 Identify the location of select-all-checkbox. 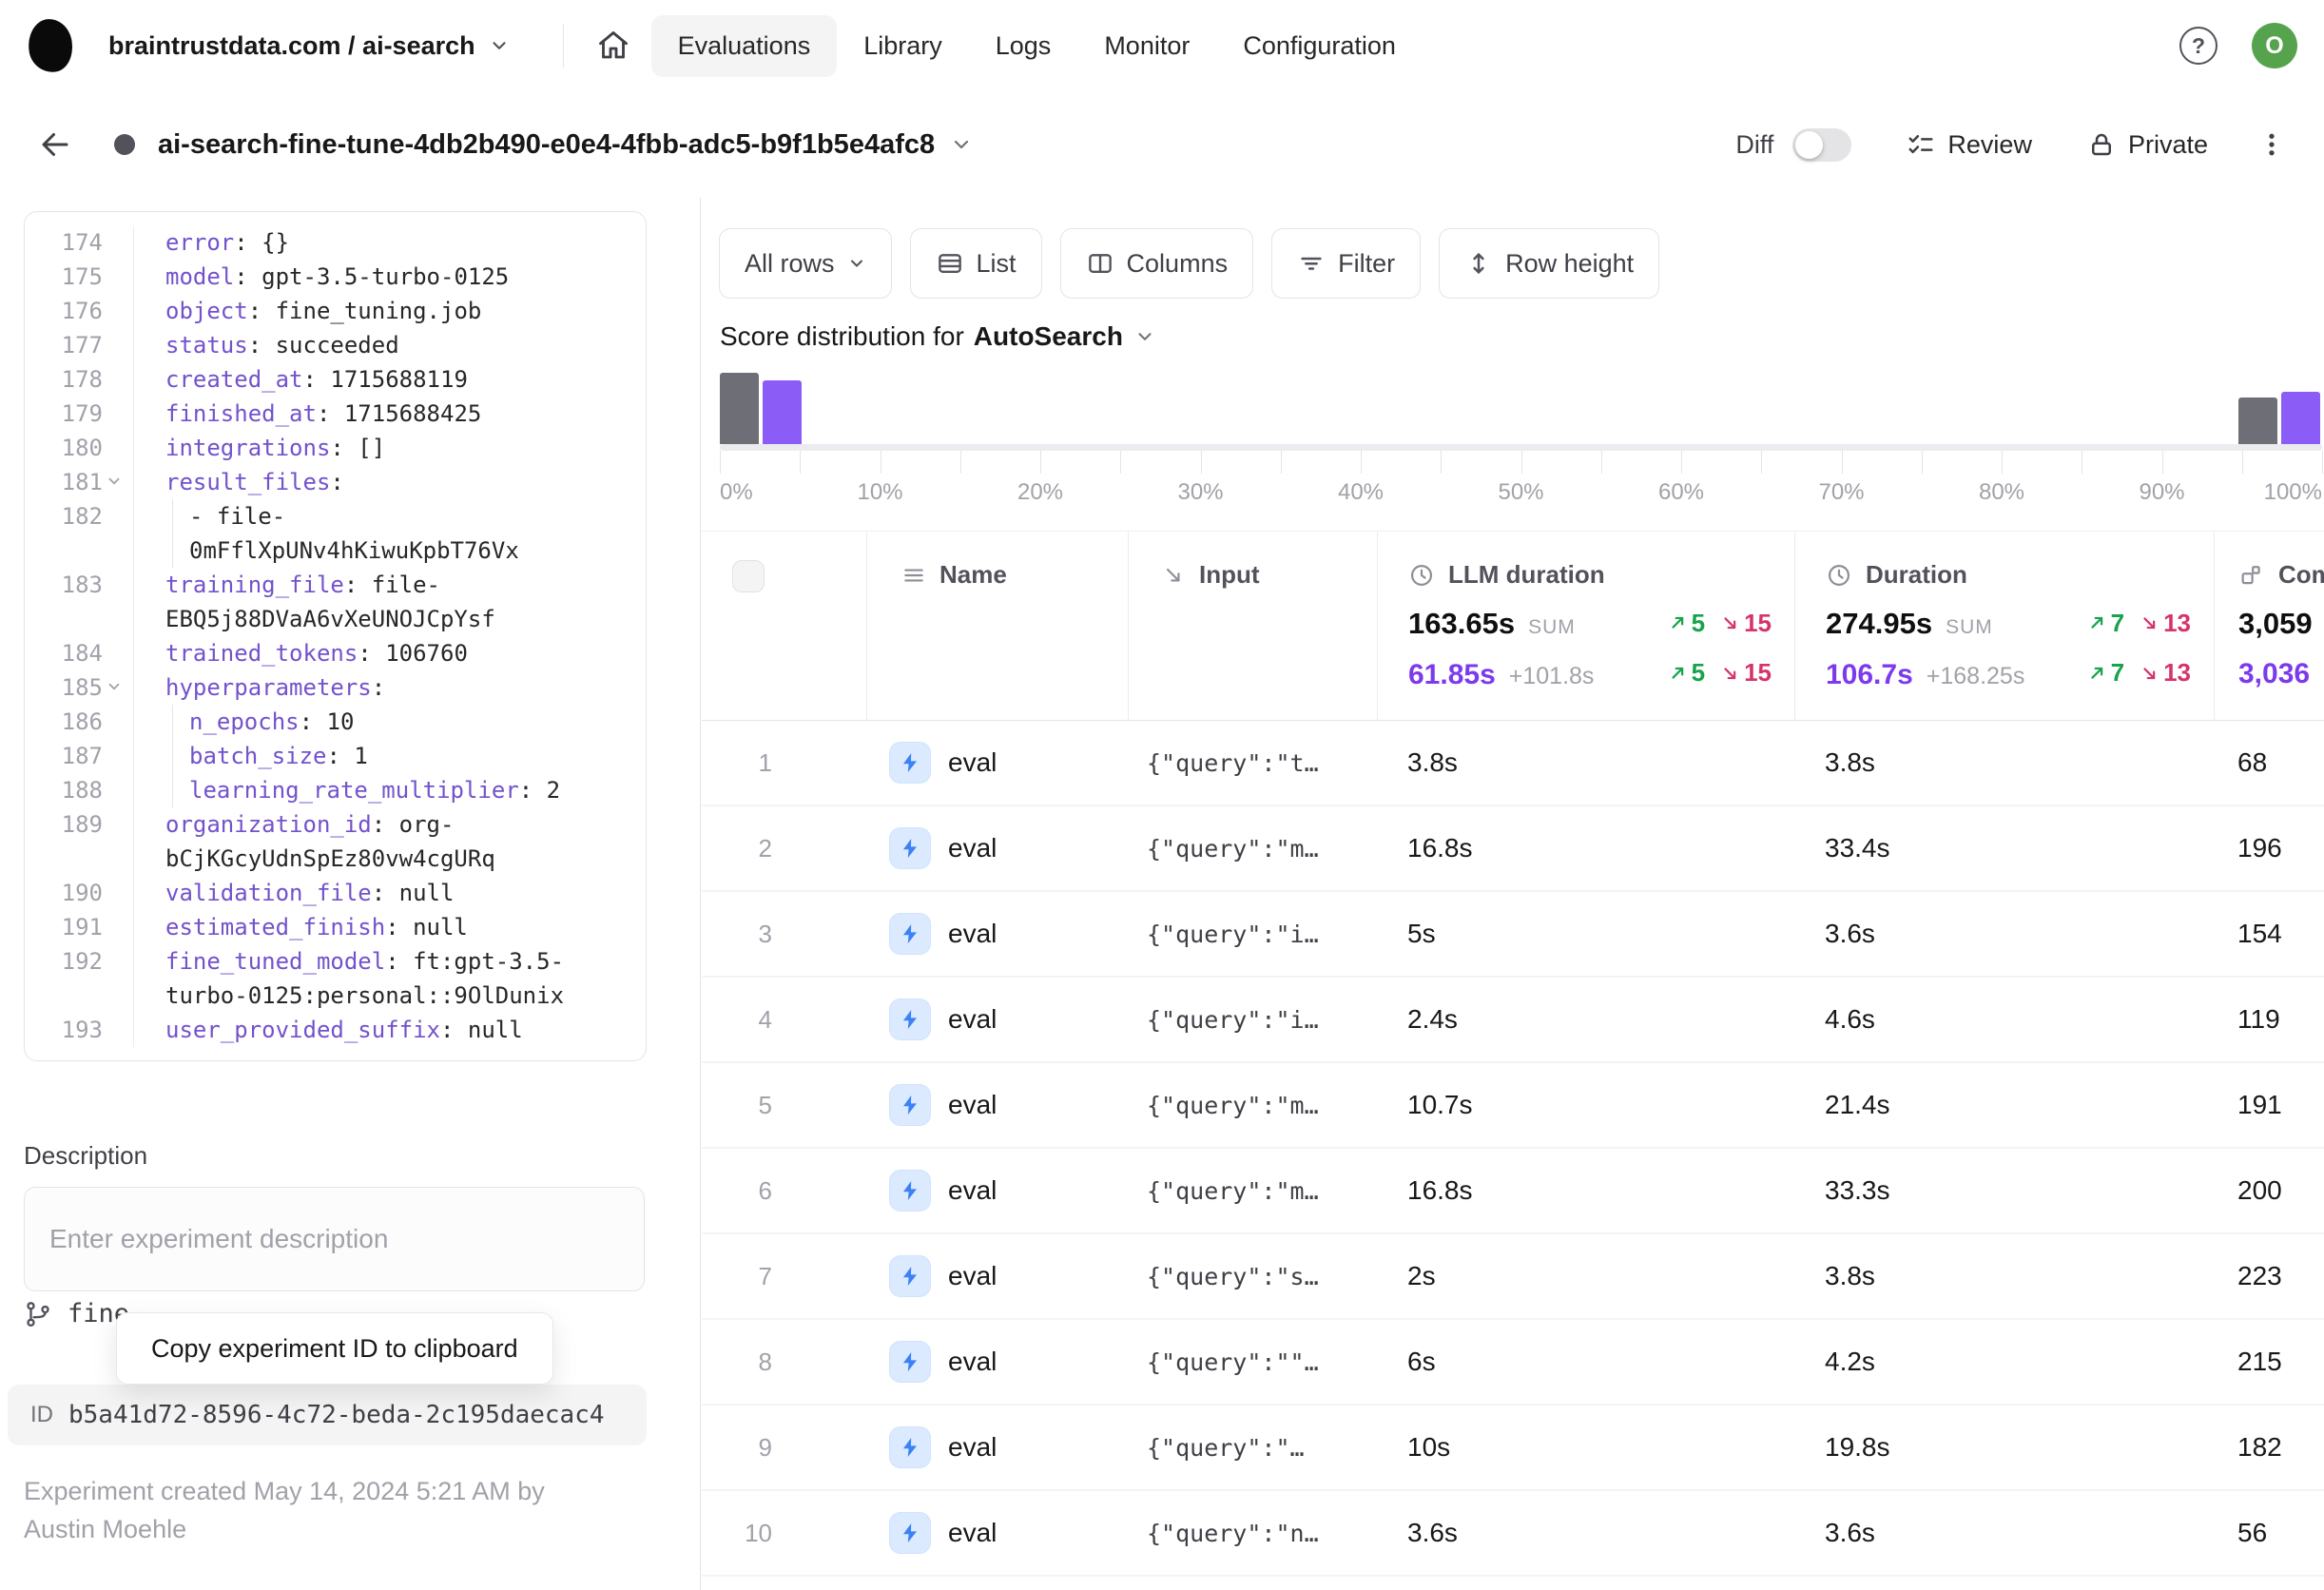
(748, 576).